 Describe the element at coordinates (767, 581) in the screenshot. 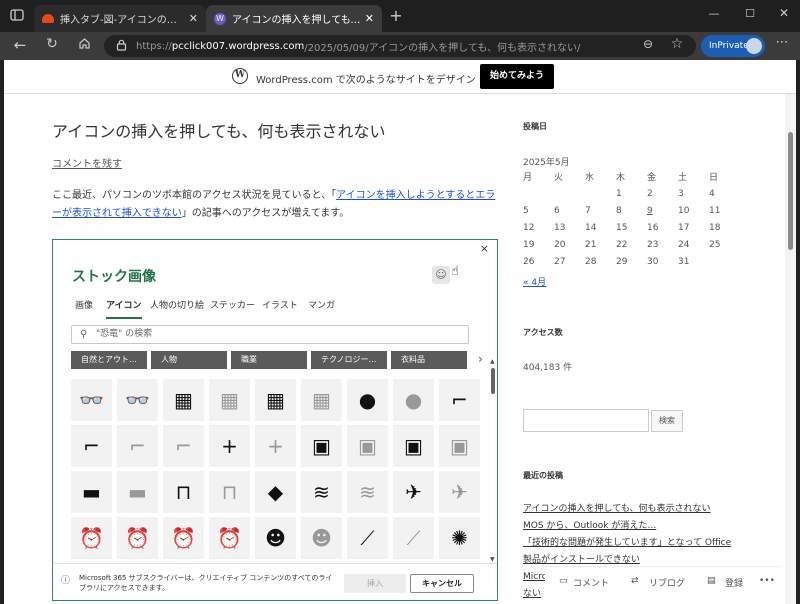

I see `more-actions-button: •••` at that location.